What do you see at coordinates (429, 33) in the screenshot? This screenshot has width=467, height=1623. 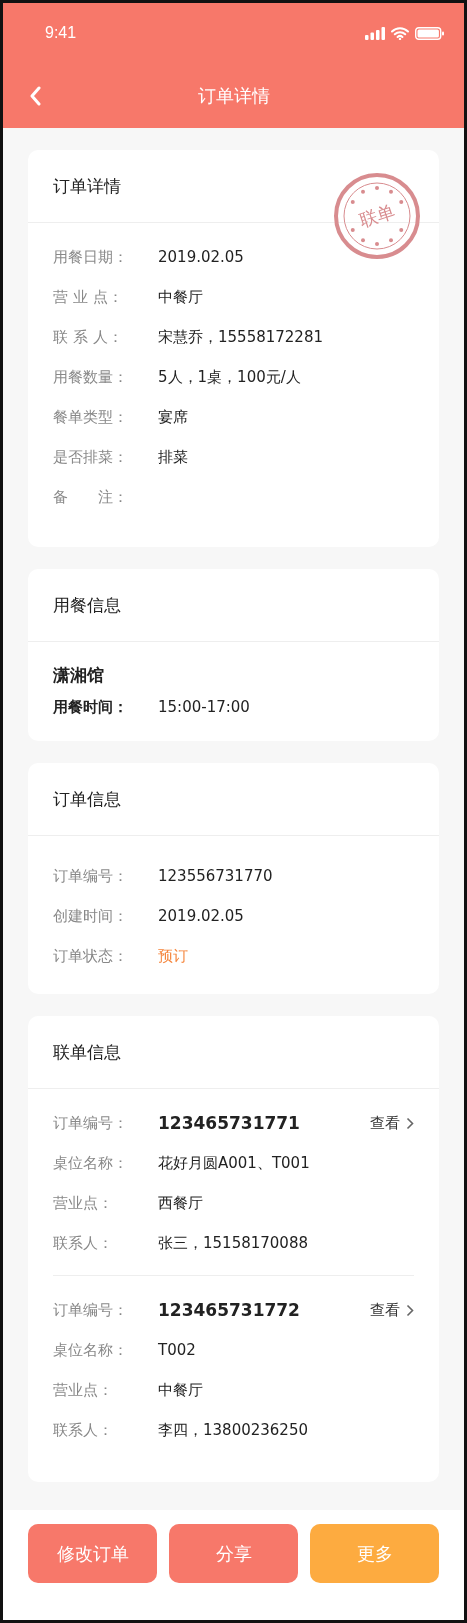 I see `battery-icon` at bounding box center [429, 33].